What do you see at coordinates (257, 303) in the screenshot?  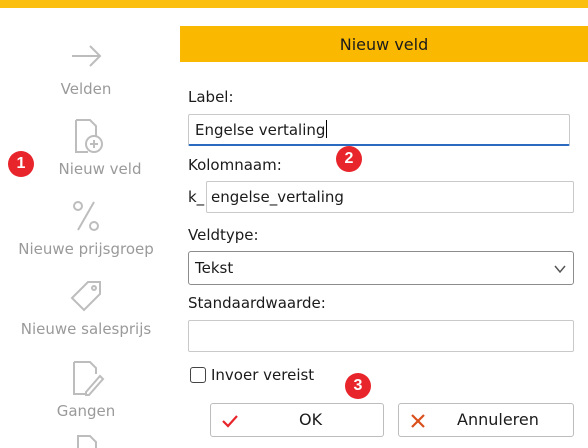 I see `default-value-caption: Standaardwaarde:` at bounding box center [257, 303].